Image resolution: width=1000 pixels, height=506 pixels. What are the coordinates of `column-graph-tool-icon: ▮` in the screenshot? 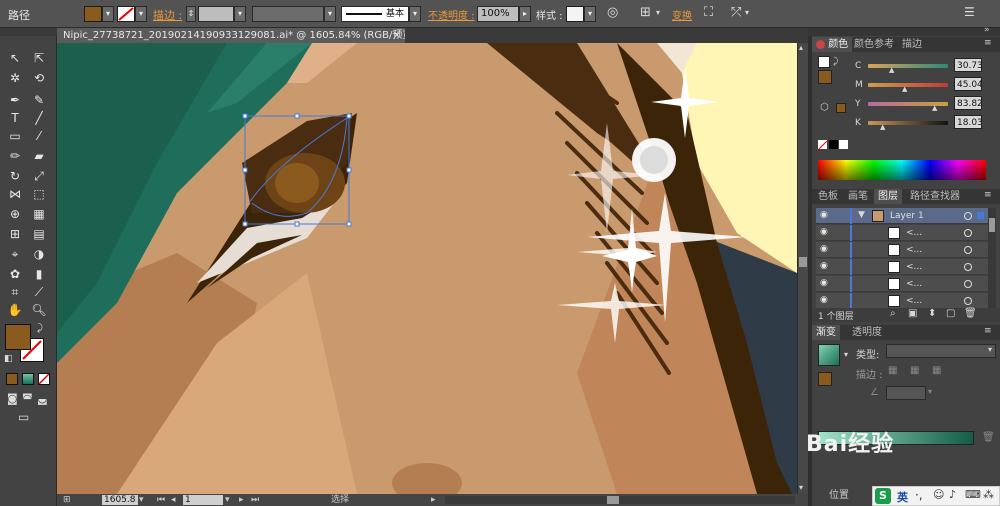 It's located at (39, 274).